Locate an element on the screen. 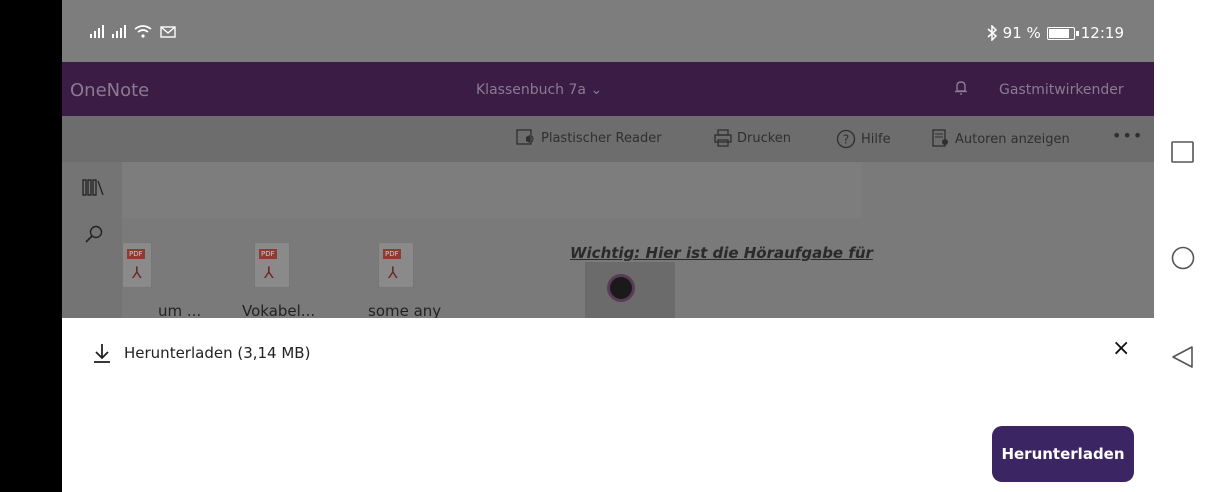  page-headline: Wichtig: Hier ist die Höraufgabe für is located at coordinates (721, 253).